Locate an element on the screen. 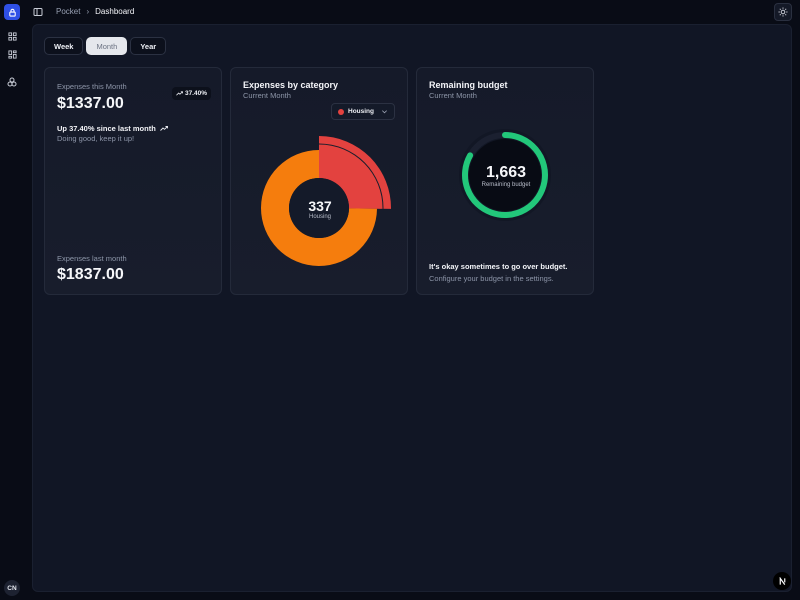 The height and width of the screenshot is (600, 800). chevron-right-icon: › is located at coordinates (88, 11).